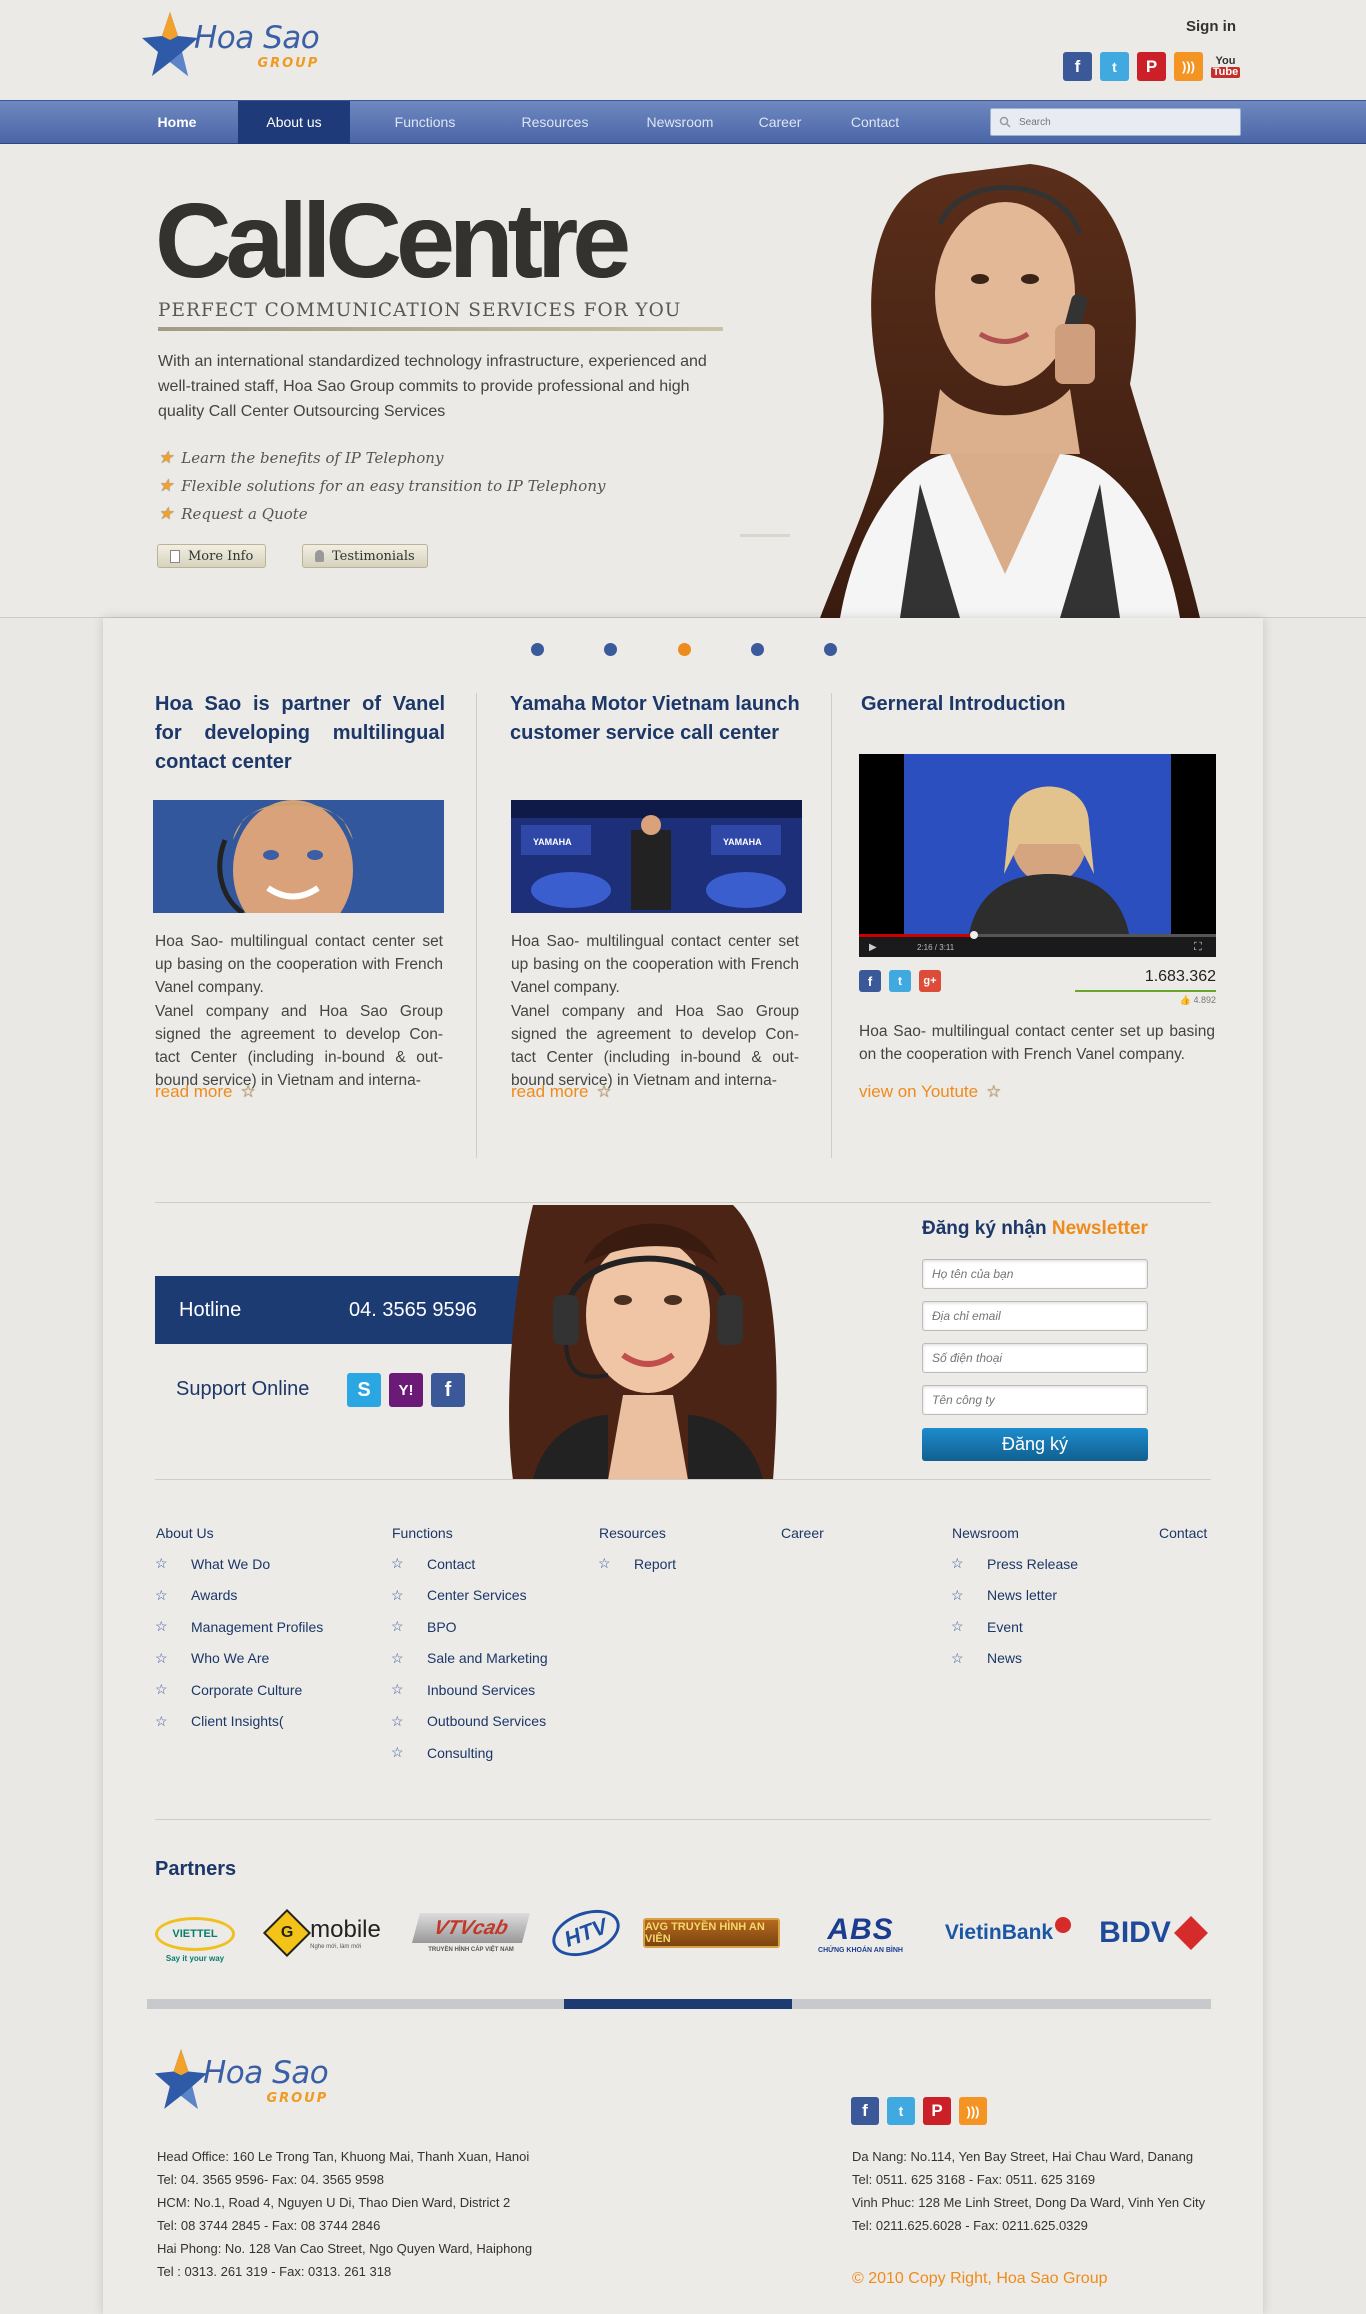  What do you see at coordinates (373, 556) in the screenshot?
I see `testimonials-label: Testimonials` at bounding box center [373, 556].